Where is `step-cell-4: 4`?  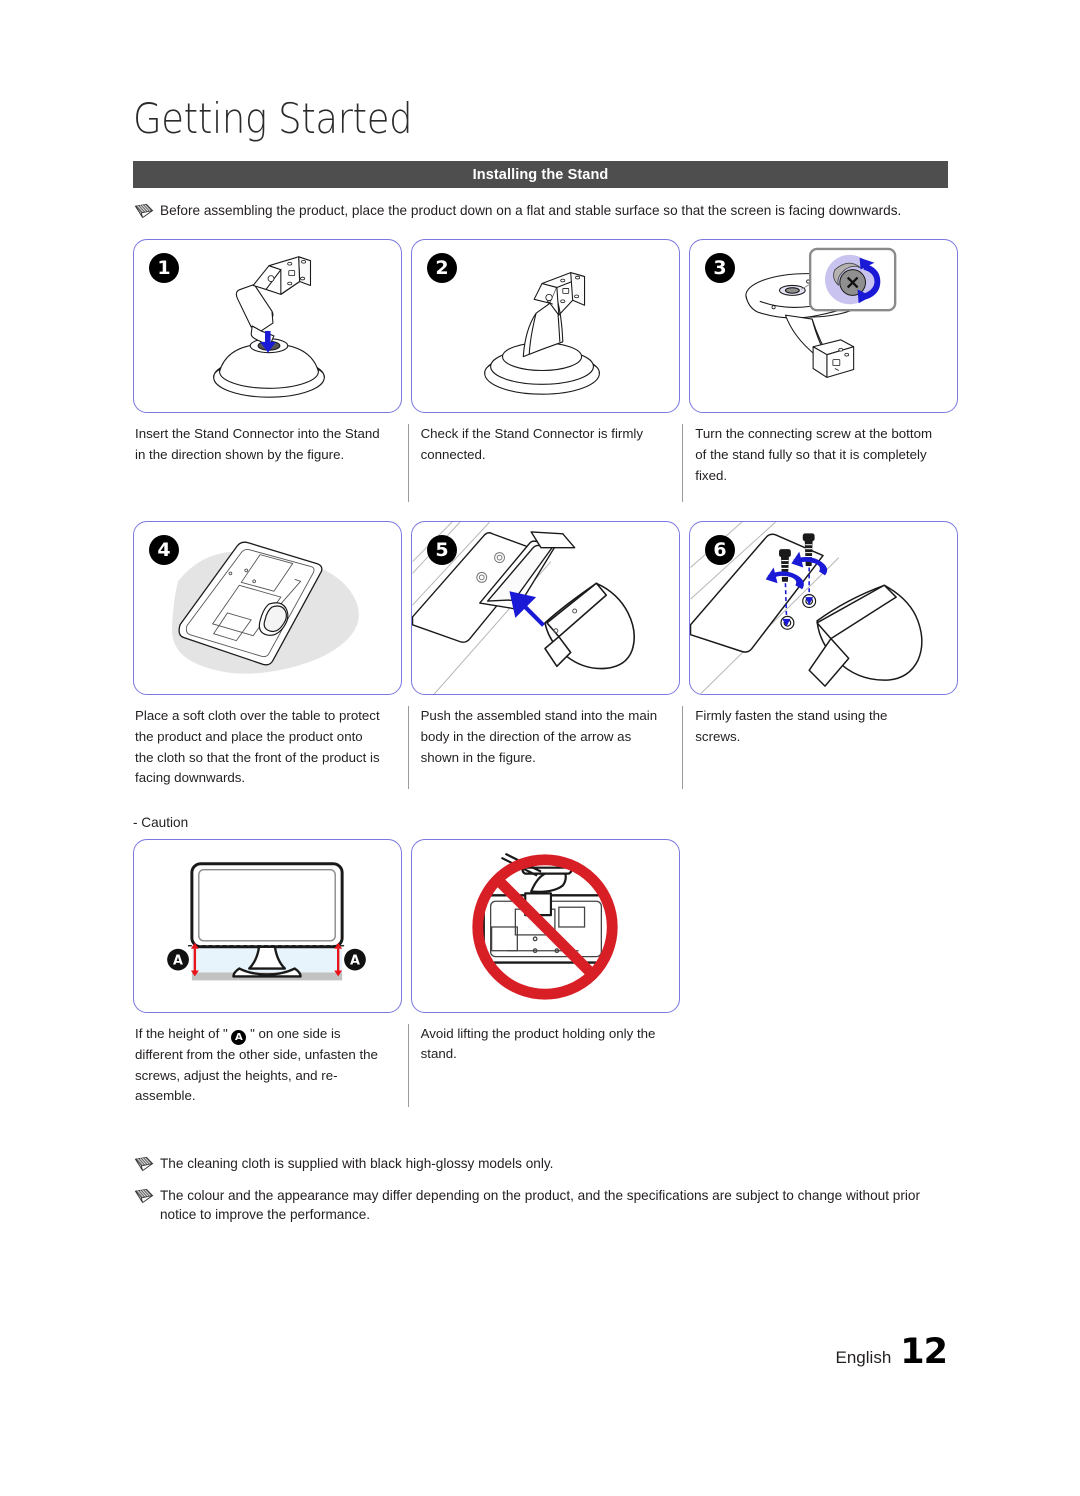
step-cell-4: 4 is located at coordinates (267, 608).